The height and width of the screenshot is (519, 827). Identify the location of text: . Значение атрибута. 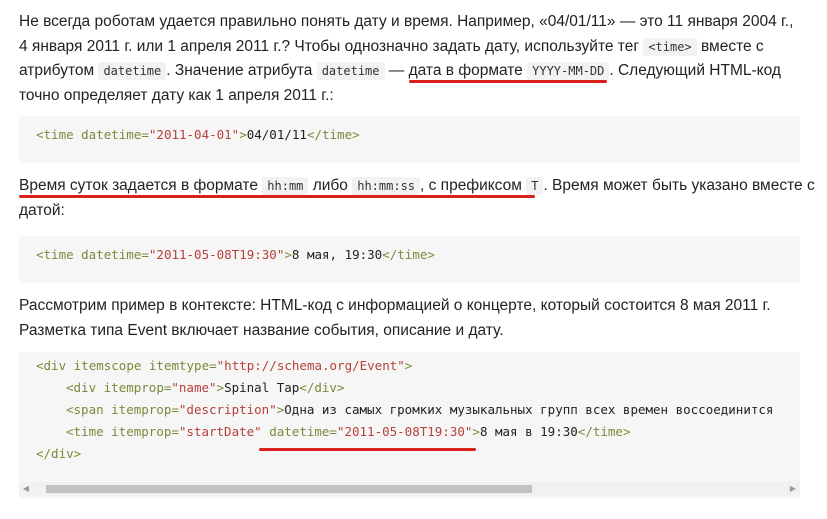
(241, 70).